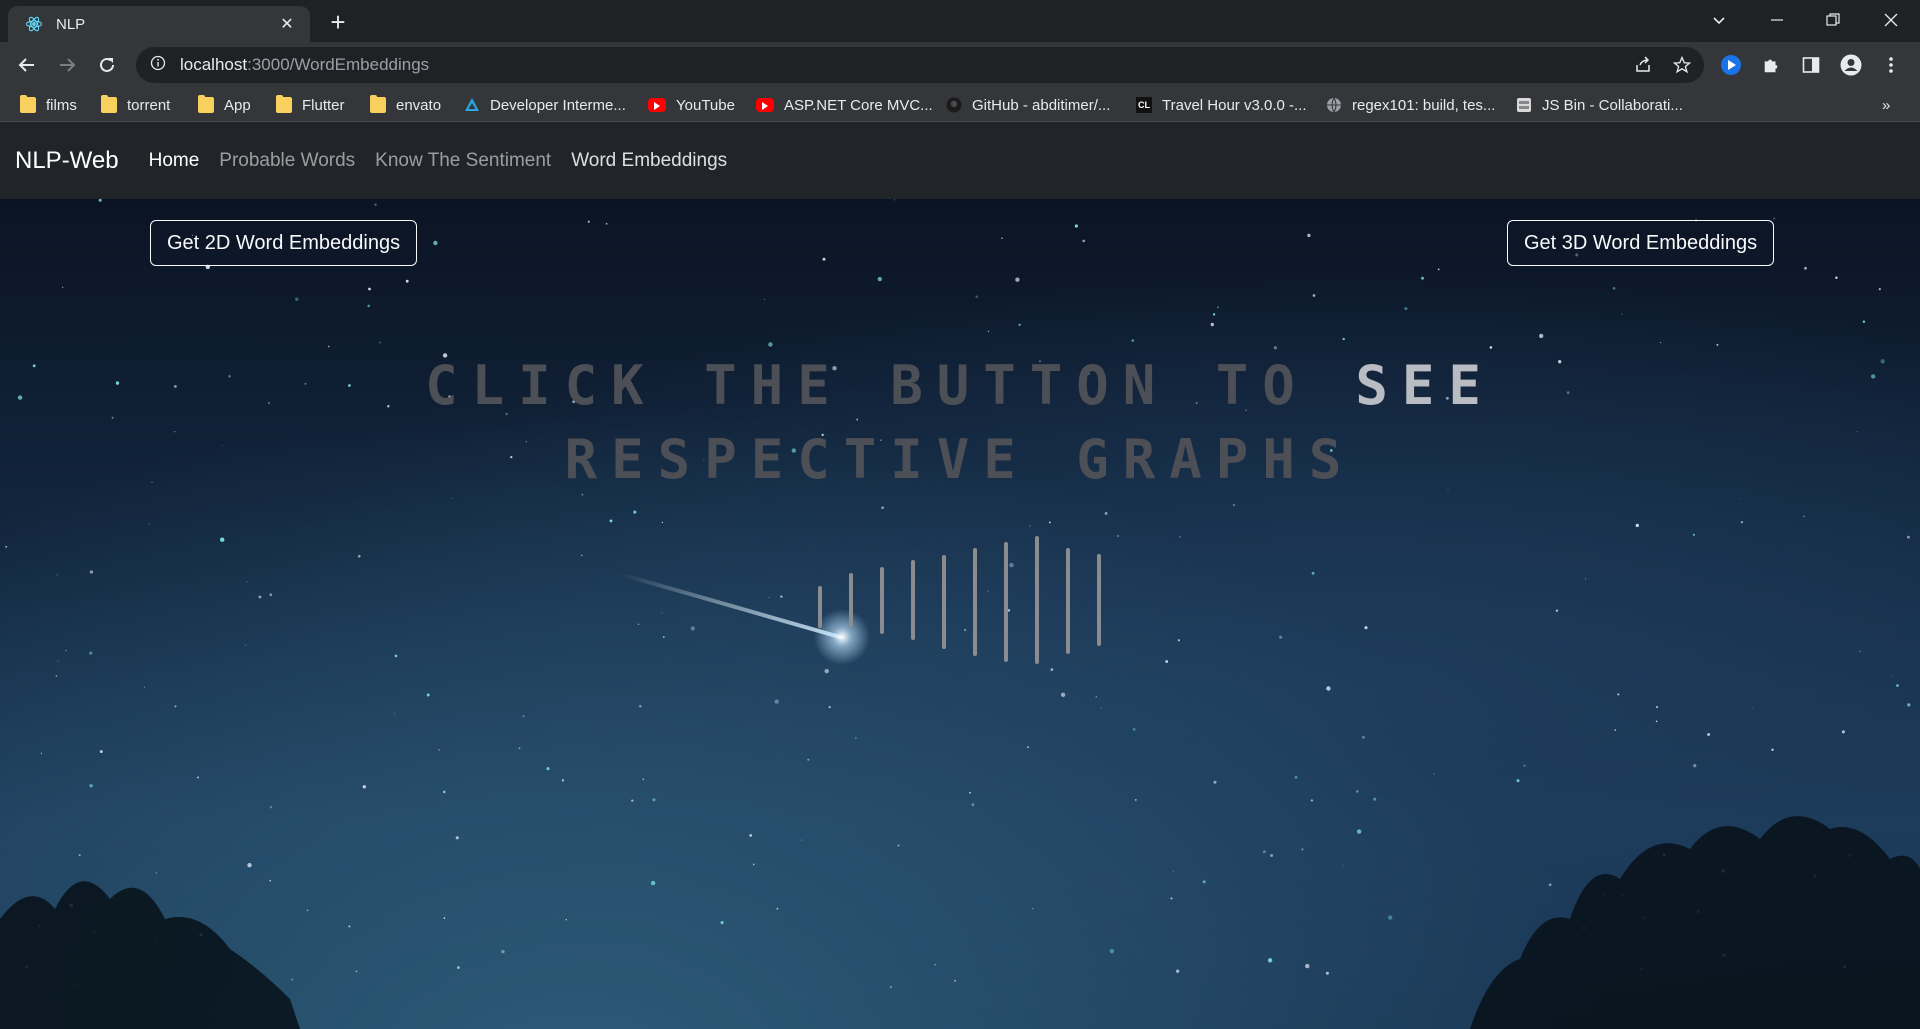  I want to click on forward-icon, so click(67, 65).